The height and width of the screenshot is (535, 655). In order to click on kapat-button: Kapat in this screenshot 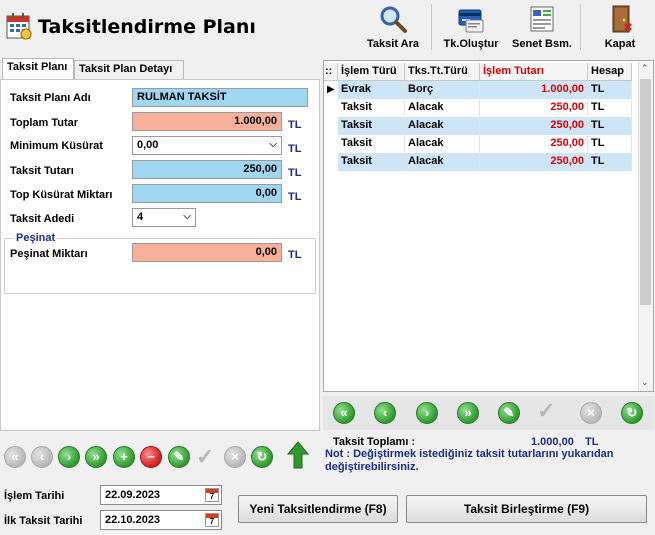, I will do `click(620, 28)`.